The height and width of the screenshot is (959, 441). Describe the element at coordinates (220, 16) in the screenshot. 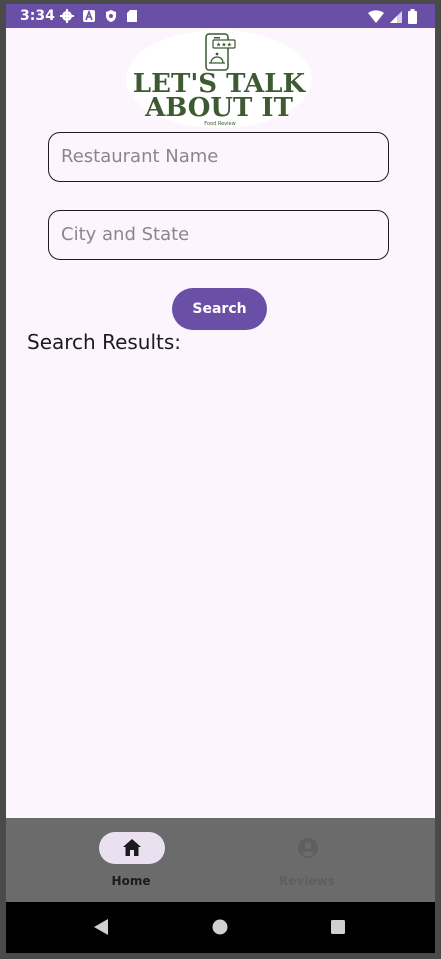

I see `status-bar: 3:34` at that location.